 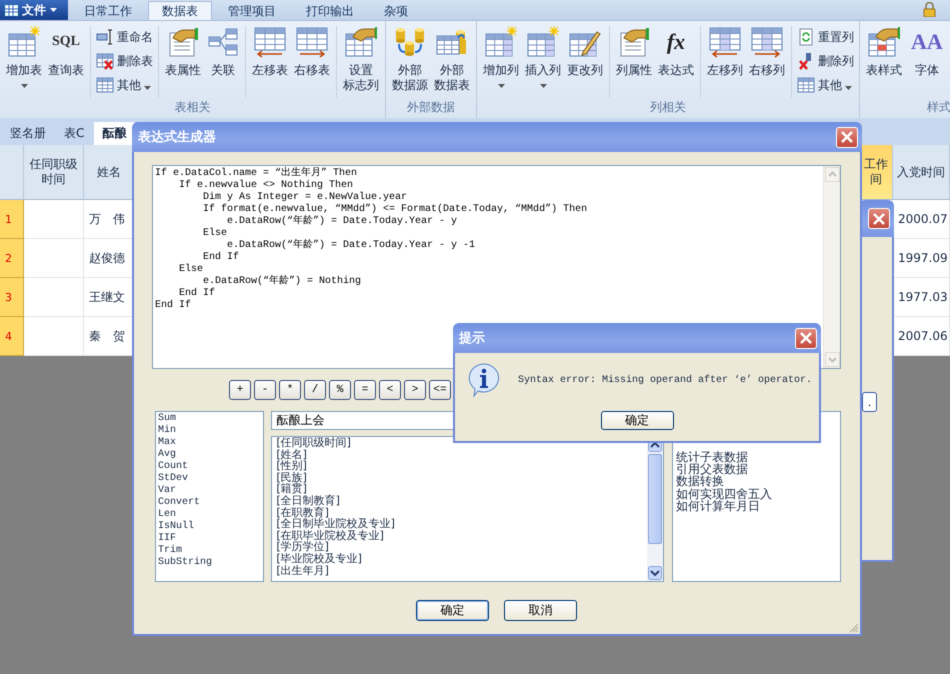 I want to click on ribbon-button: AA 字体, so click(x=927, y=62).